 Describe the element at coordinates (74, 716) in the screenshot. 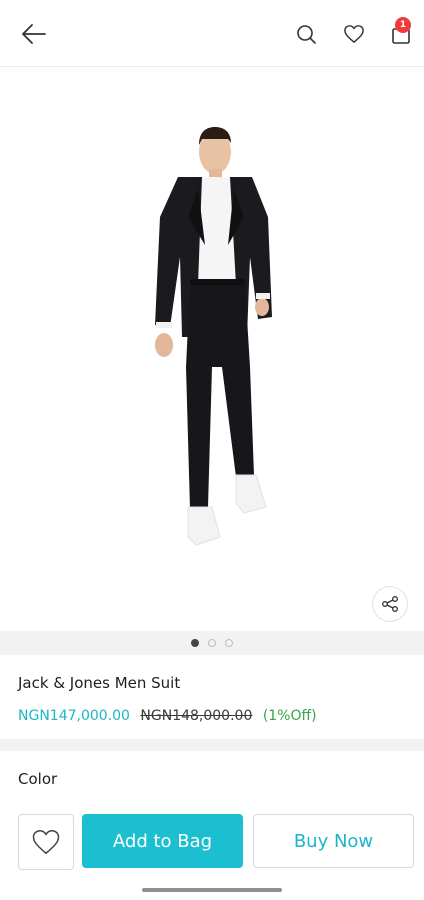

I see `current-price: NGN147,000.00` at that location.